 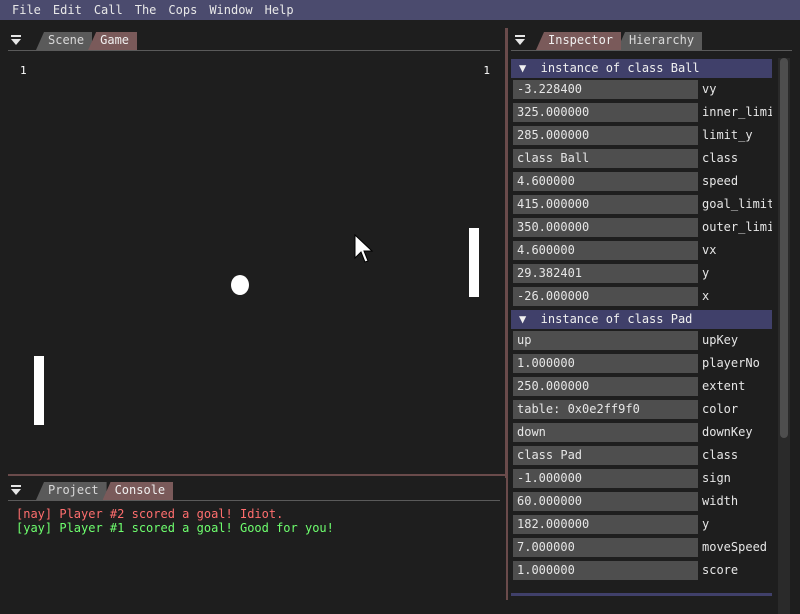 What do you see at coordinates (727, 432) in the screenshot?
I see `property-name-label: downKey` at bounding box center [727, 432].